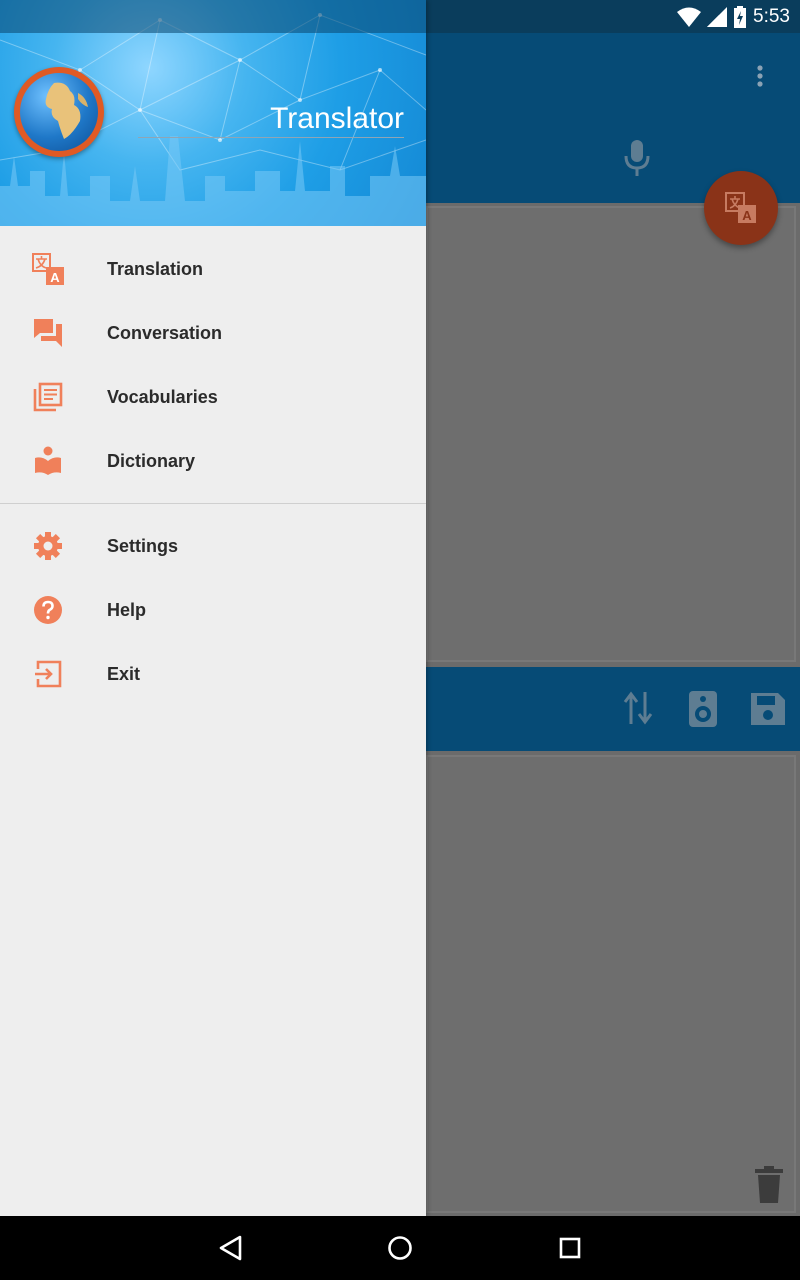 This screenshot has height=1280, width=800. Describe the element at coordinates (717, 17) in the screenshot. I see `signal-icon` at that location.